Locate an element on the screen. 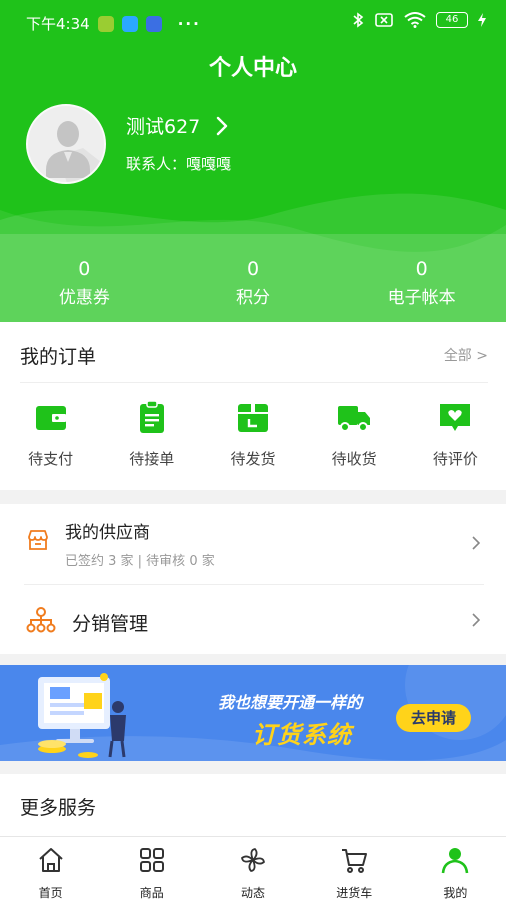 This screenshot has height=900, width=506. nav-label: 我的 is located at coordinates (455, 893).